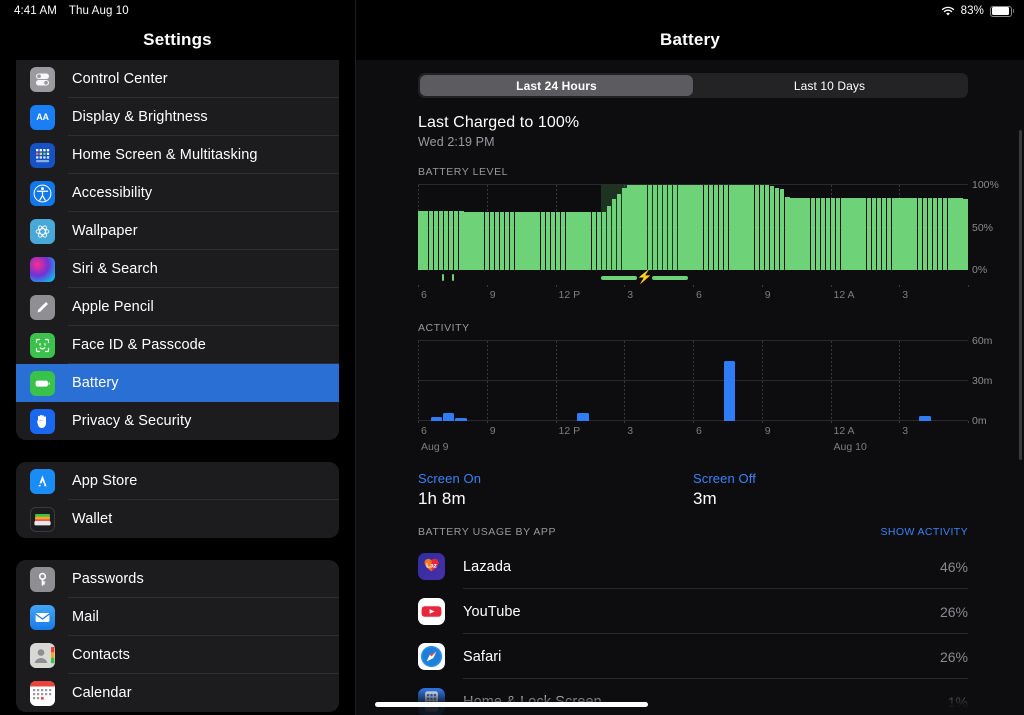 This screenshot has width=1024, height=715. Describe the element at coordinates (693, 381) in the screenshot. I see `bar-series` at that location.